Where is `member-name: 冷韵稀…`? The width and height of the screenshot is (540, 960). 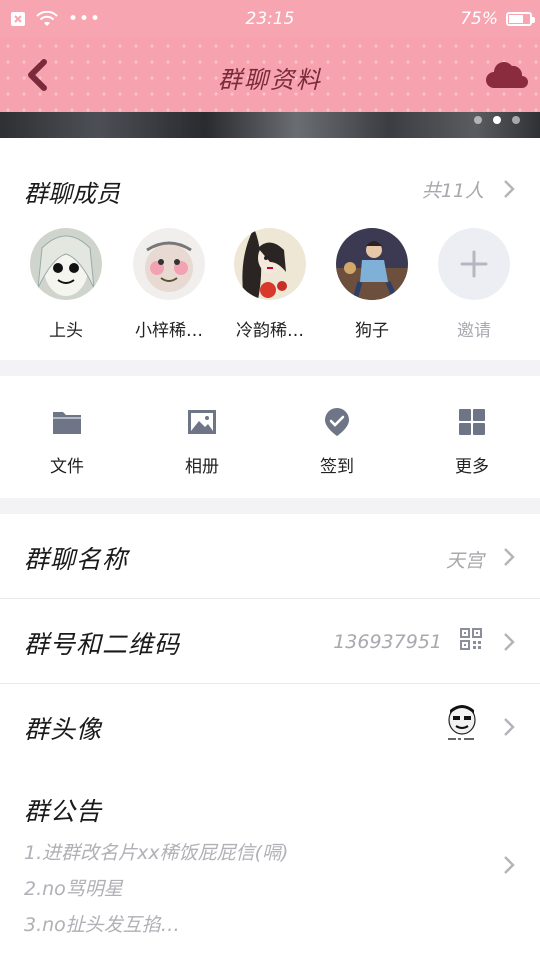 member-name: 冷韵稀… is located at coordinates (270, 331).